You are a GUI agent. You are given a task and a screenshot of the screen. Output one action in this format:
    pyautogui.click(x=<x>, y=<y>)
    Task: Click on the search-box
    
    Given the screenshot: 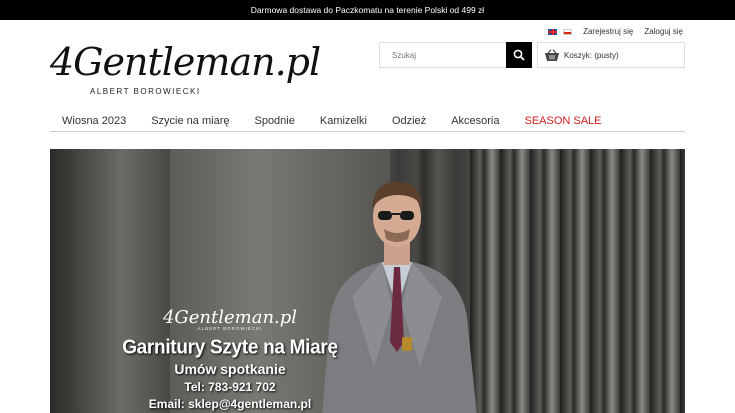 What is the action you would take?
    pyautogui.click(x=455, y=55)
    